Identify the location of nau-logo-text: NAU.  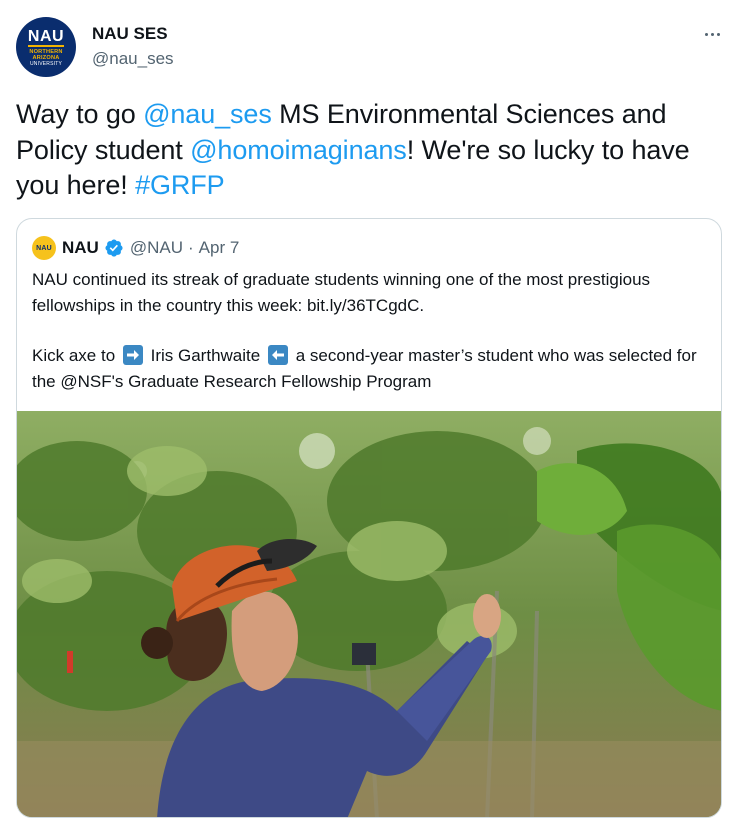
(46, 37).